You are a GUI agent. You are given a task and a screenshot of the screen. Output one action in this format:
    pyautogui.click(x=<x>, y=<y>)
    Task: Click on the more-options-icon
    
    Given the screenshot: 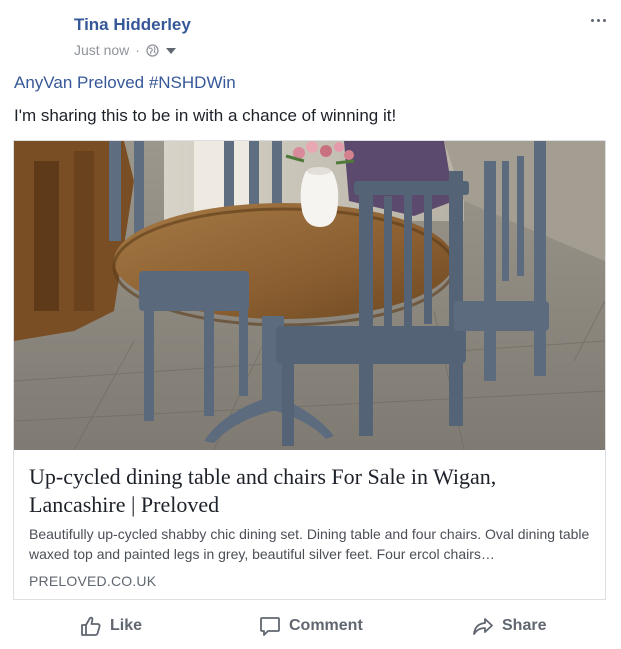 What is the action you would take?
    pyautogui.click(x=598, y=20)
    